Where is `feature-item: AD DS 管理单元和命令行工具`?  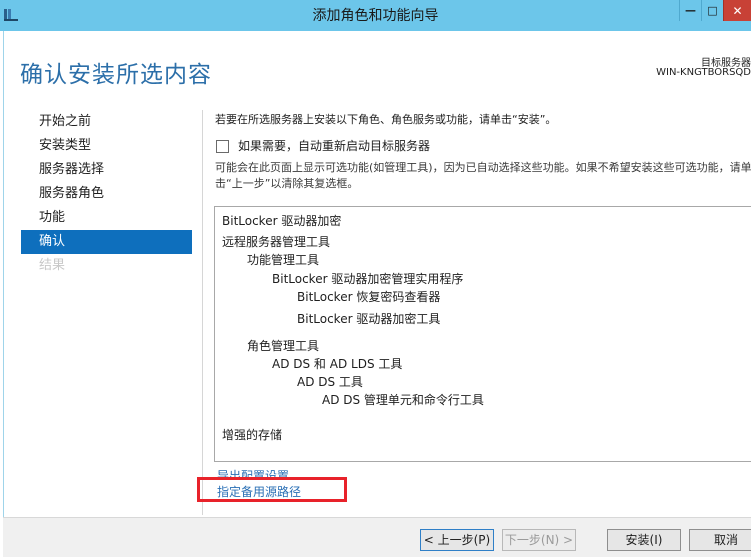 feature-item: AD DS 管理单元和命令行工具 is located at coordinates (403, 400).